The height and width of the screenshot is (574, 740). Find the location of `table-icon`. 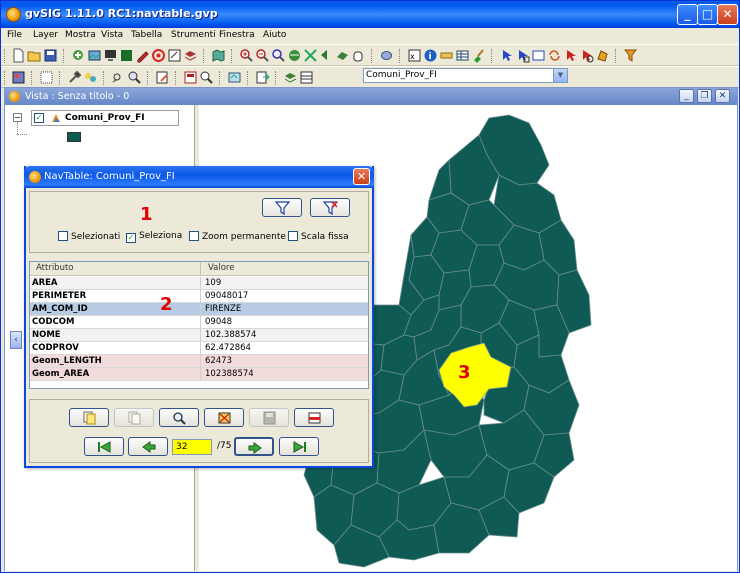

table-icon is located at coordinates (462, 55).